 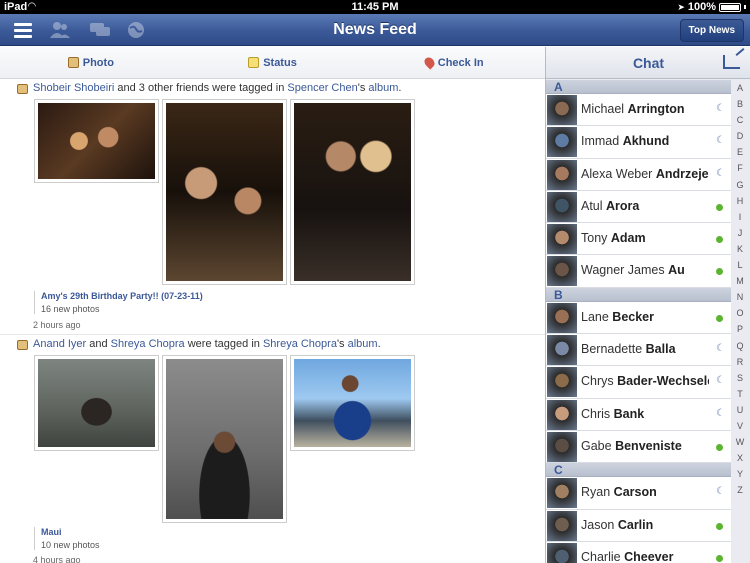 What do you see at coordinates (740, 281) in the screenshot?
I see `index-letter: M` at bounding box center [740, 281].